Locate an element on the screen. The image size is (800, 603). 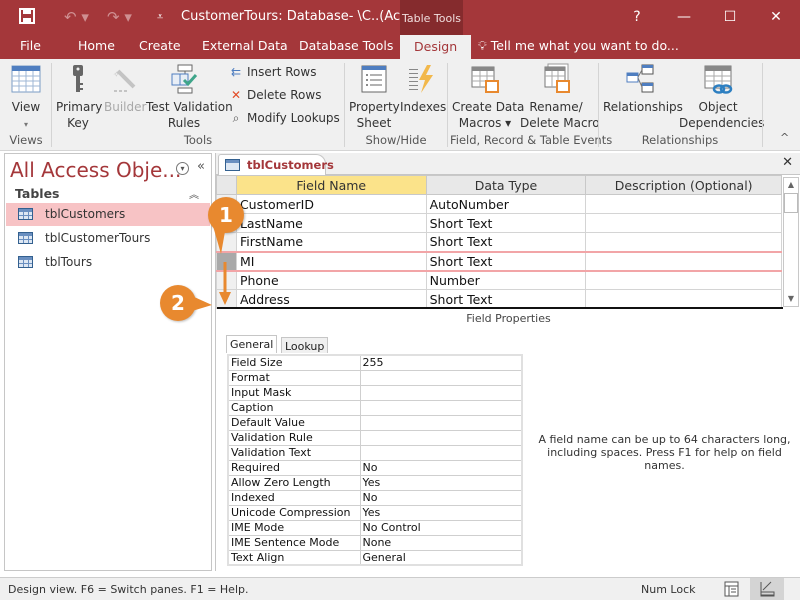
property-name: Allow Zero Length is located at coordinates (294, 482).